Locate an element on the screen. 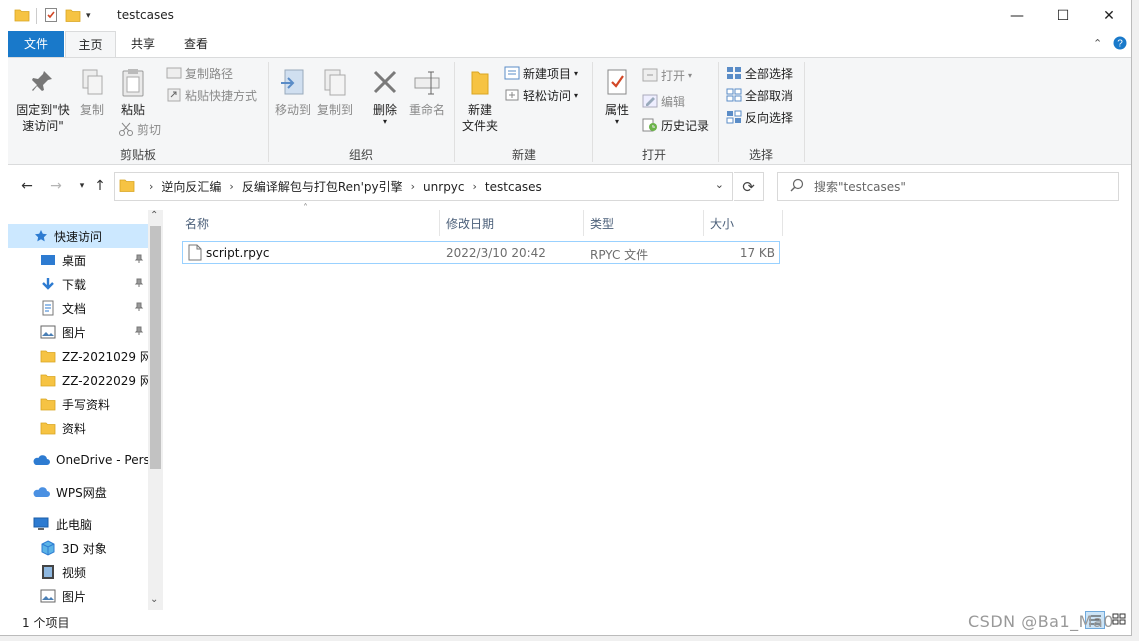 Image resolution: width=1139 pixels, height=641 pixels. properties-qat-icon is located at coordinates (51, 16).